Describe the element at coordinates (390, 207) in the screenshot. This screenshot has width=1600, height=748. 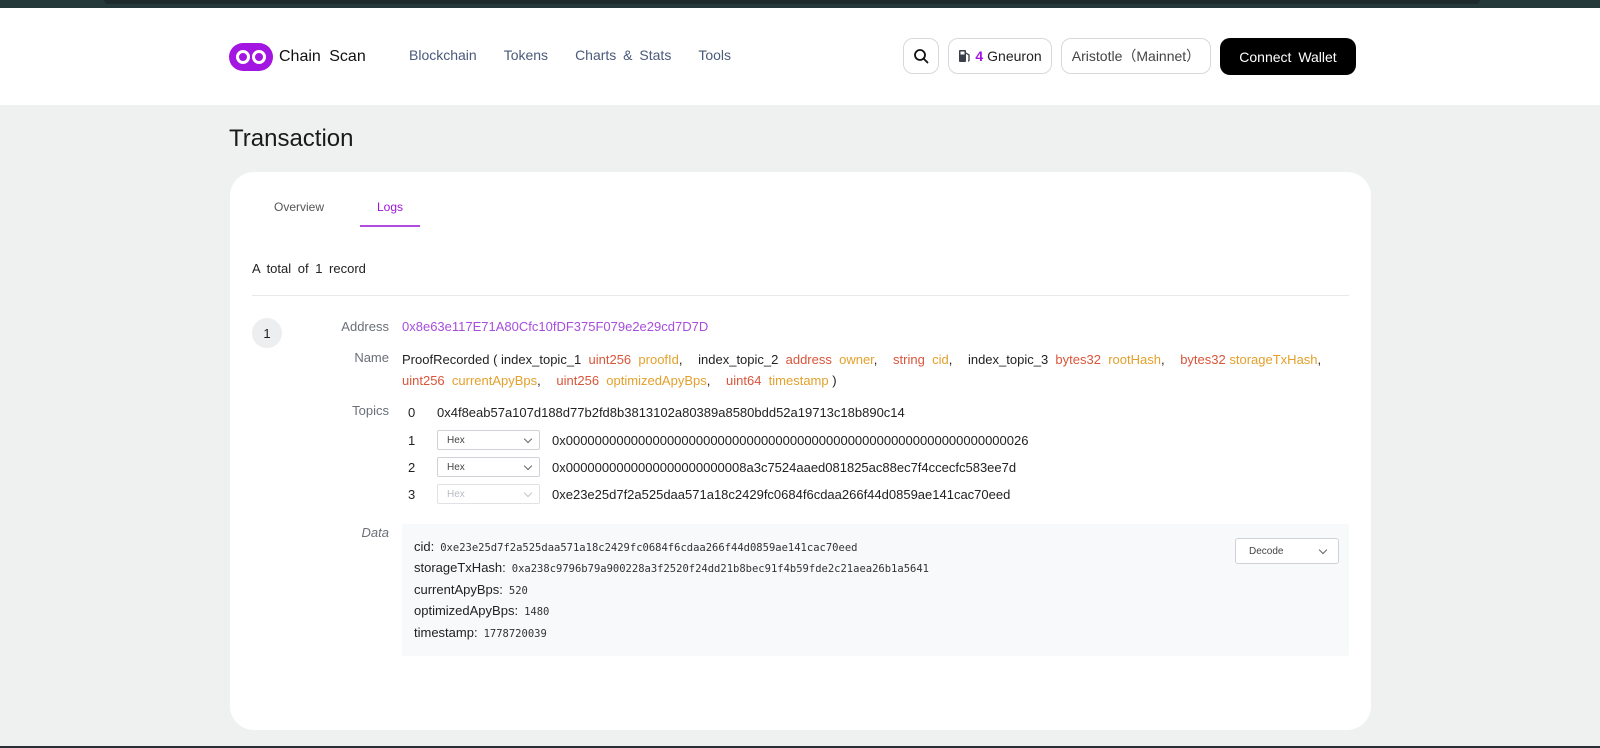
I see `tab-logs: Logs` at that location.